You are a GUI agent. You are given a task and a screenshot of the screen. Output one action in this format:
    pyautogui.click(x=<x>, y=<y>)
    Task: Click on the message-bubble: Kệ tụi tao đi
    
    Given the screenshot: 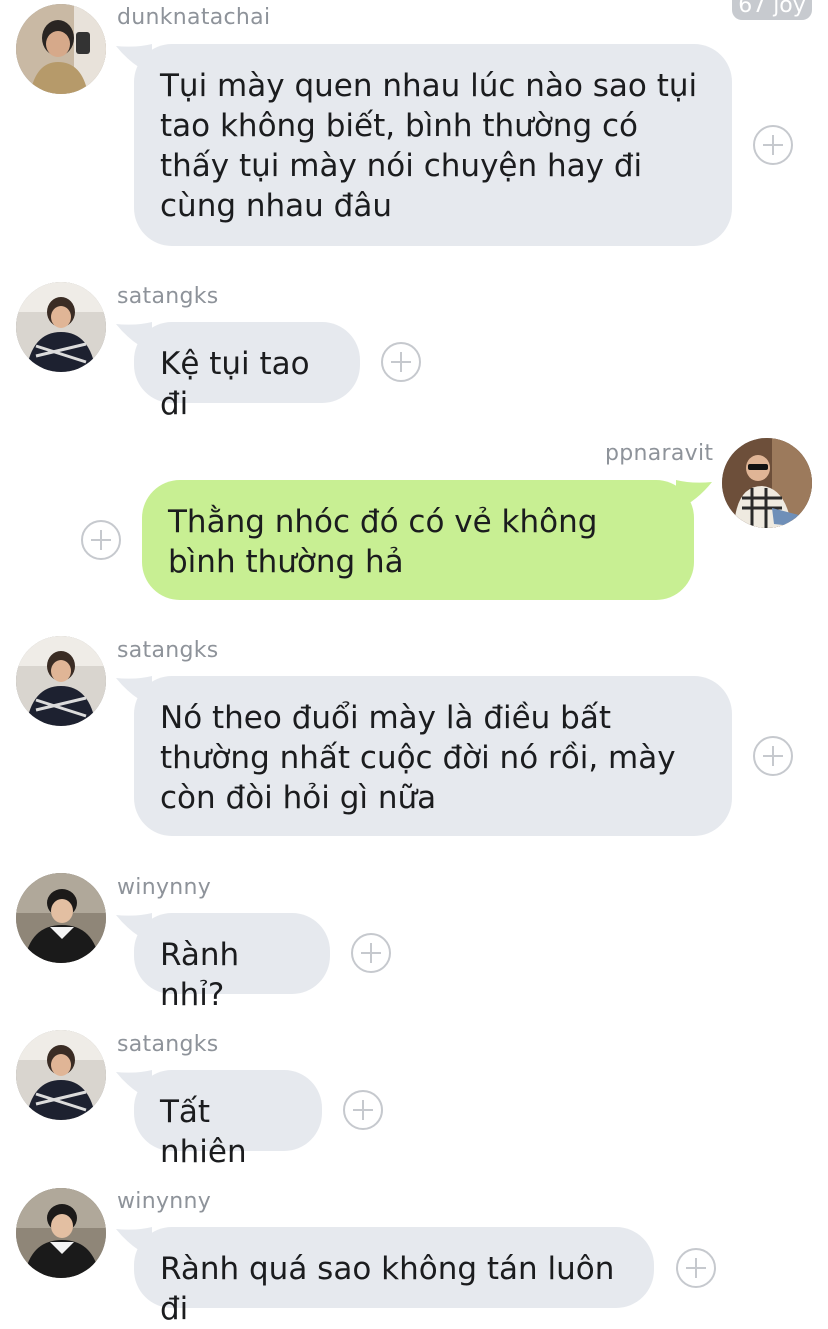 What is the action you would take?
    pyautogui.click(x=247, y=372)
    